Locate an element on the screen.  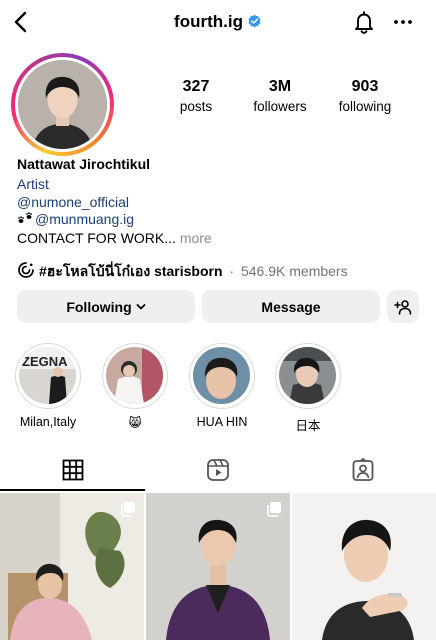
highlight-label: HUA HIN is located at coordinates (222, 422).